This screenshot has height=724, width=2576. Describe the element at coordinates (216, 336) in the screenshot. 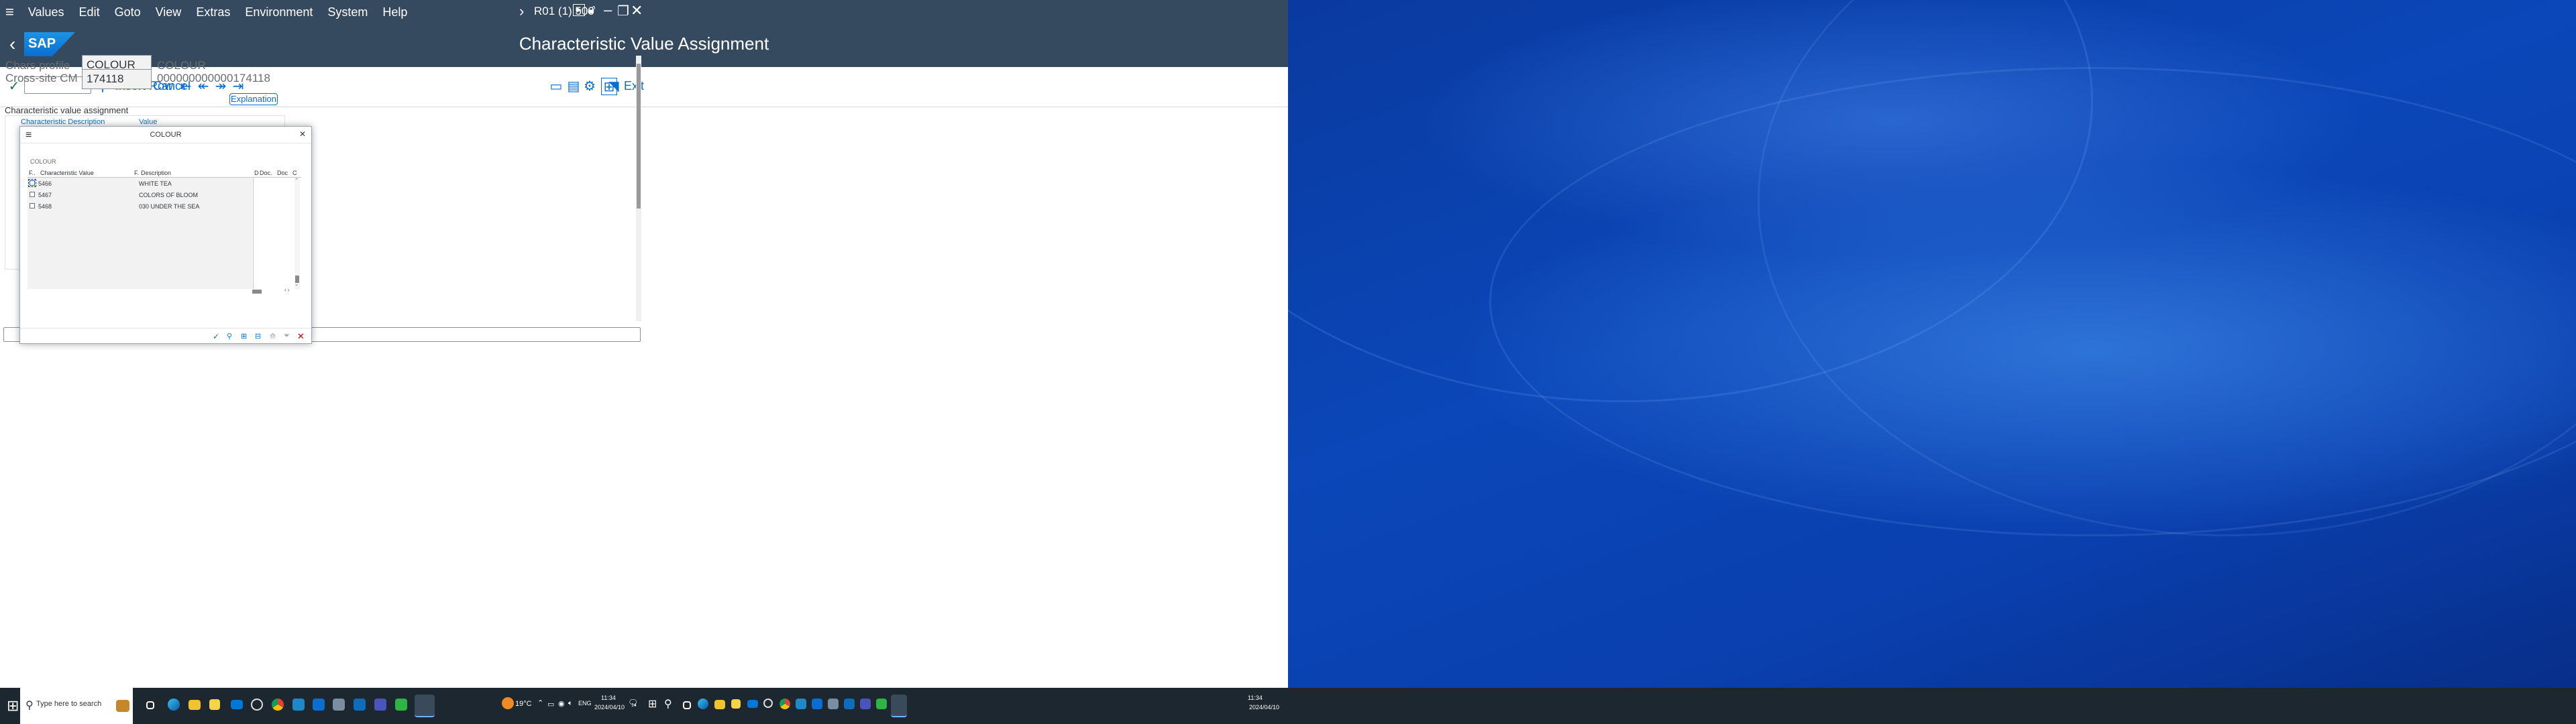

I see `confirm-icon: ✓` at that location.